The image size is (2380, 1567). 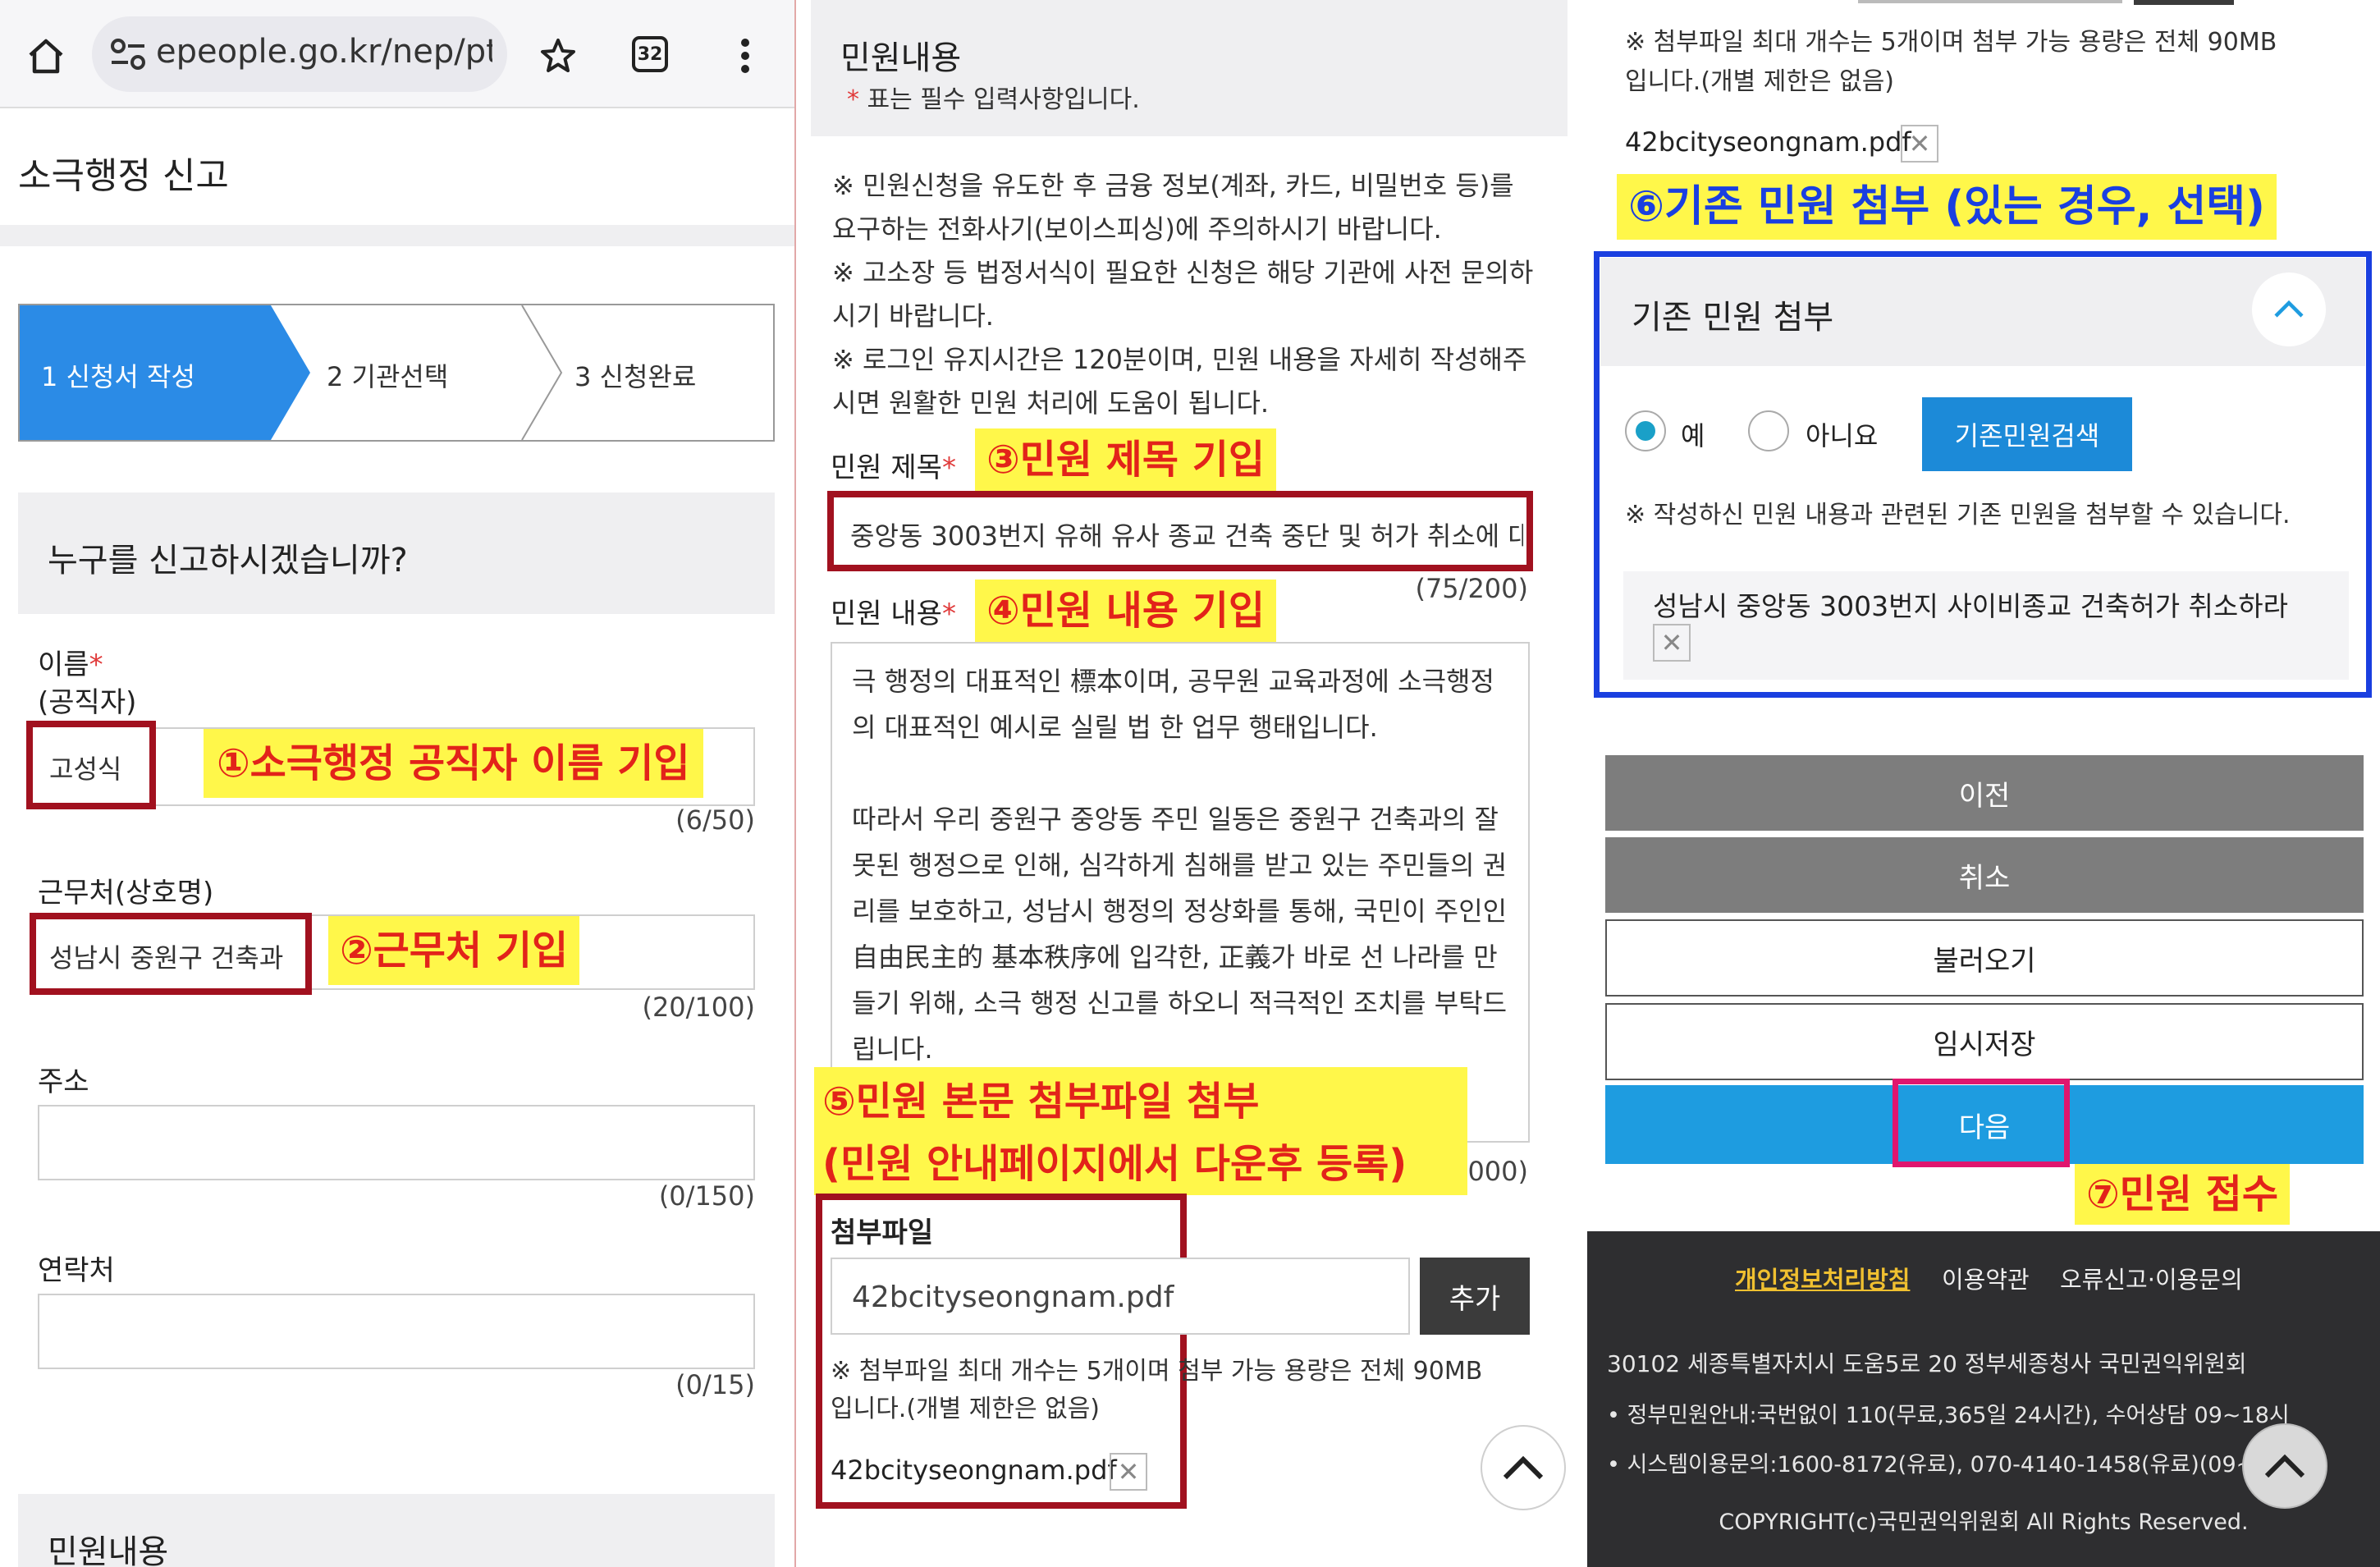 What do you see at coordinates (396, 1530) in the screenshot?
I see `bottom-section-header: 민원내용` at bounding box center [396, 1530].